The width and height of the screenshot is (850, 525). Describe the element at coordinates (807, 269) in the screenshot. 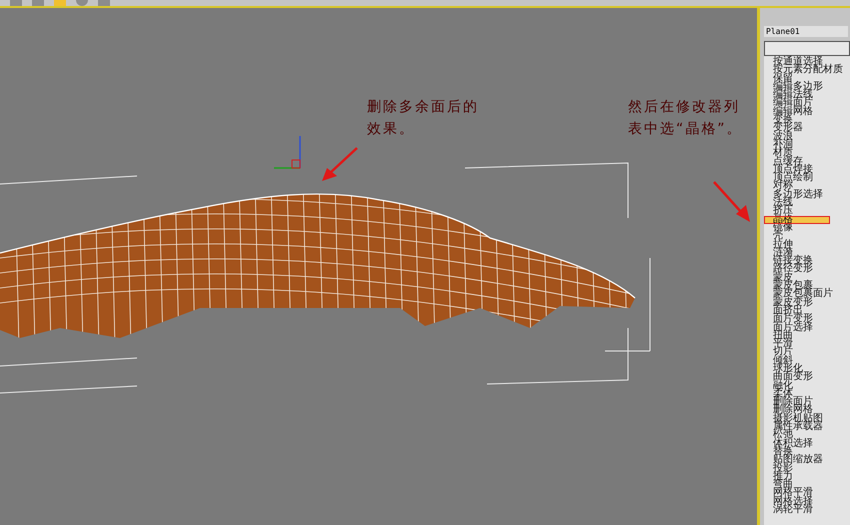

I see `modifier-item: 路径变形` at that location.